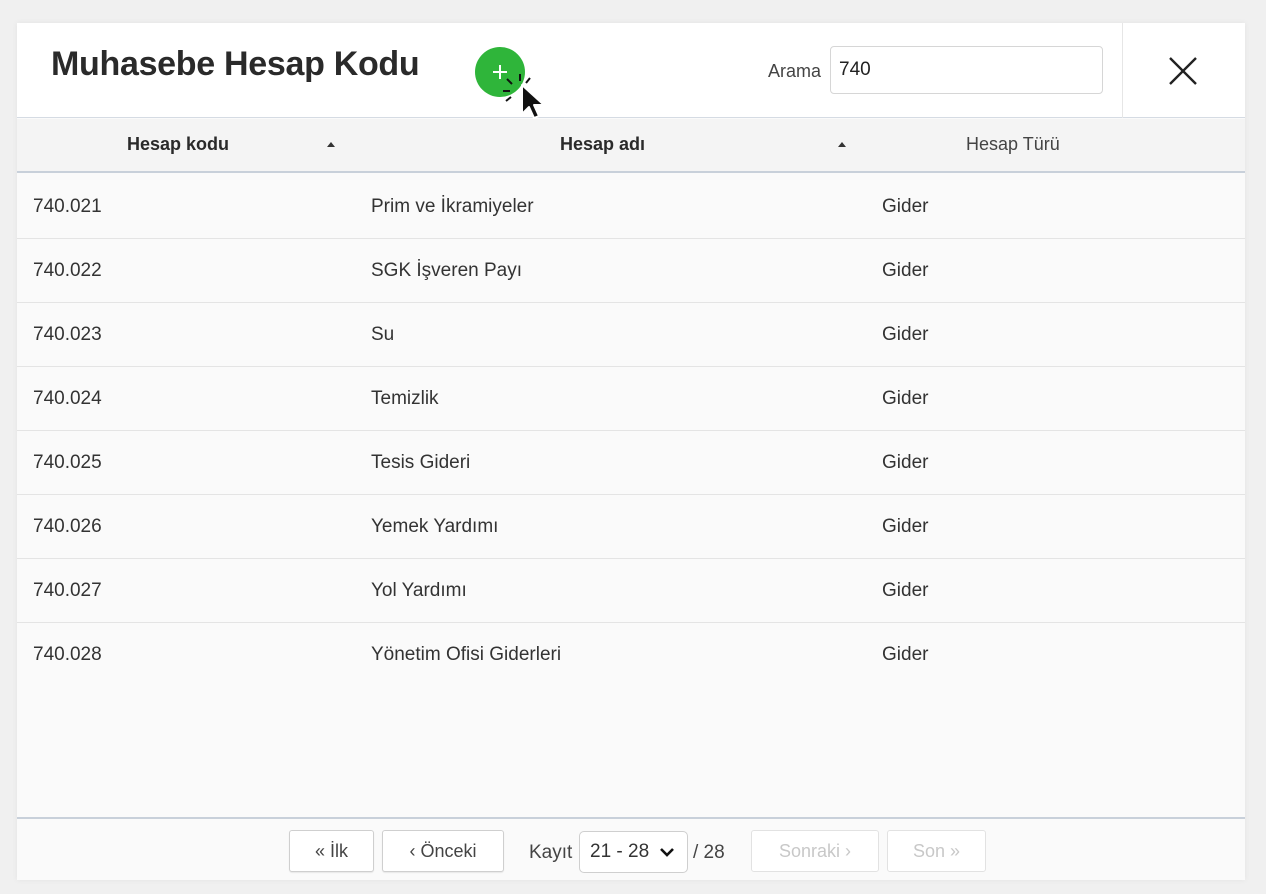 The height and width of the screenshot is (894, 1266). What do you see at coordinates (178, 144) in the screenshot?
I see `column-header-code: Hesap kodu` at bounding box center [178, 144].